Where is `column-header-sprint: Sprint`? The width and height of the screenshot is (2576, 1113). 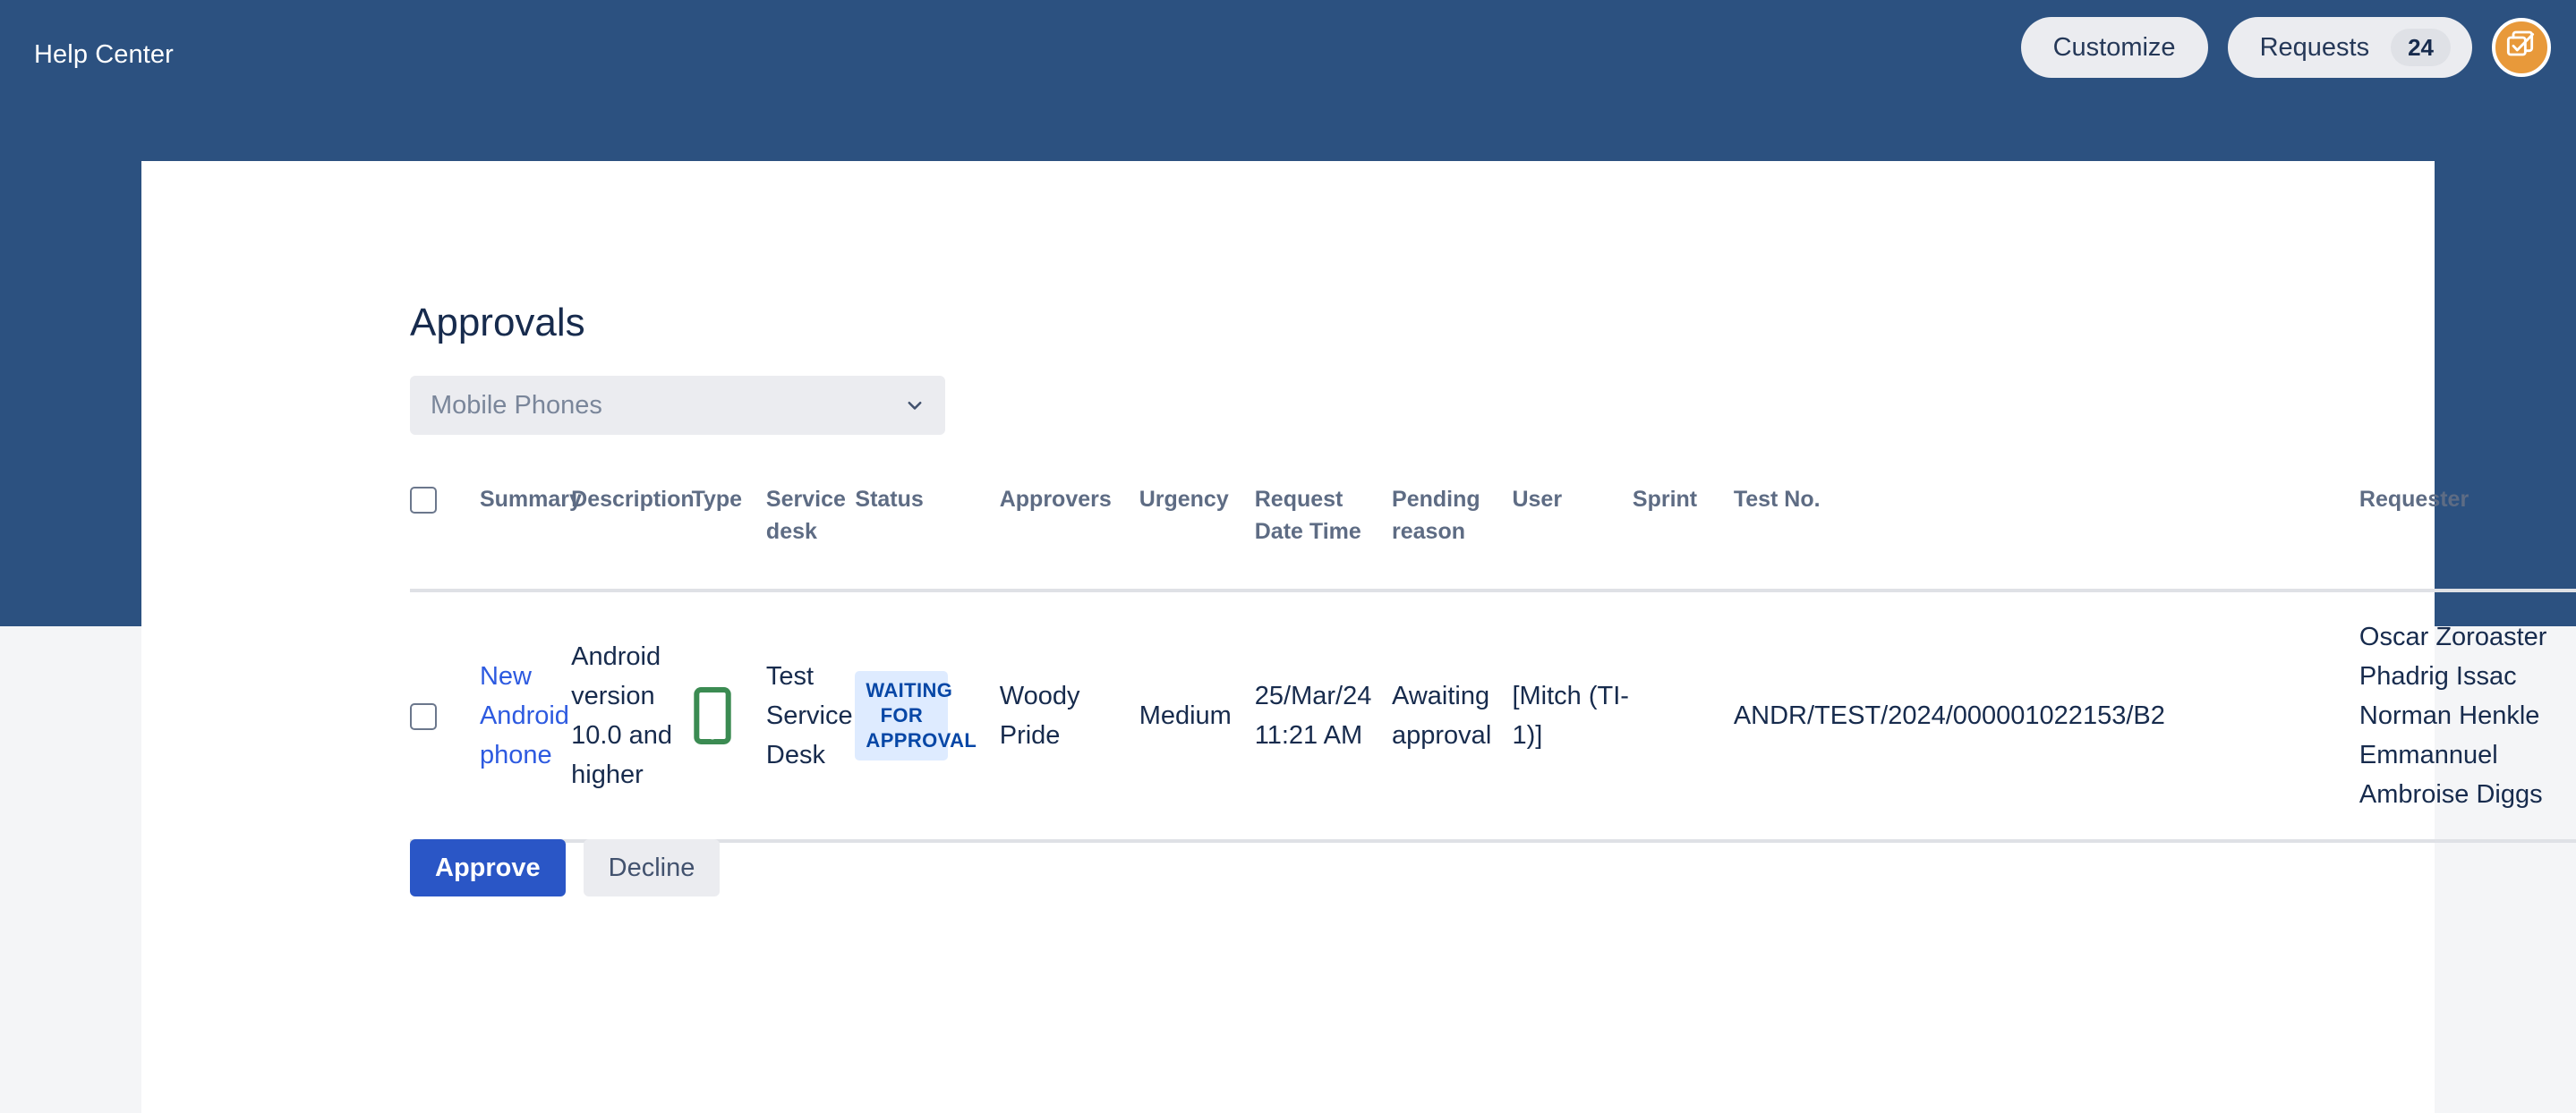
column-header-sprint: Sprint is located at coordinates (1683, 536).